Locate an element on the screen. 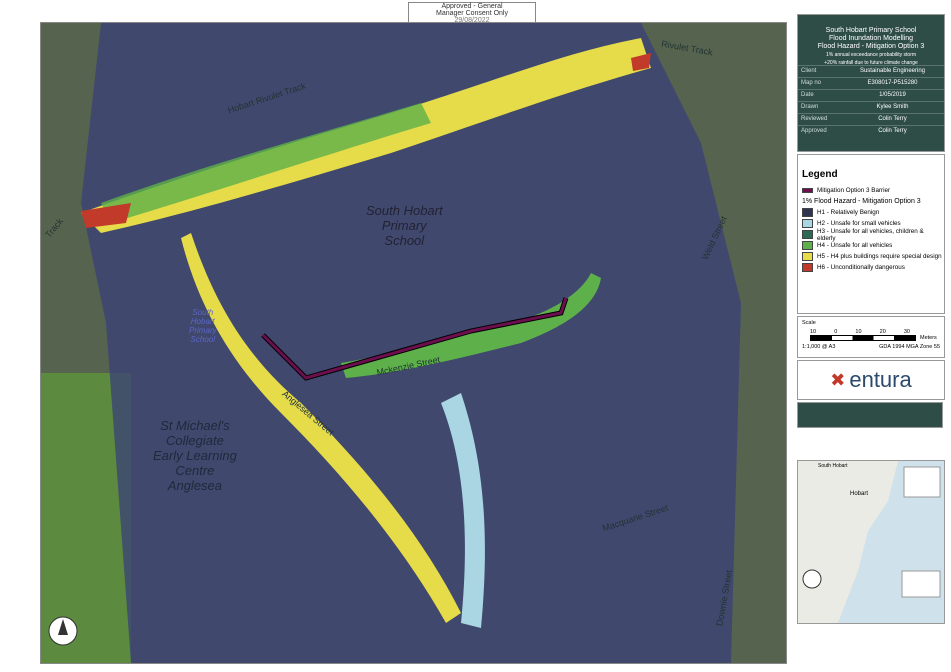  title-option: Flood Hazard - Mitigation Option 3 is located at coordinates (871, 46).